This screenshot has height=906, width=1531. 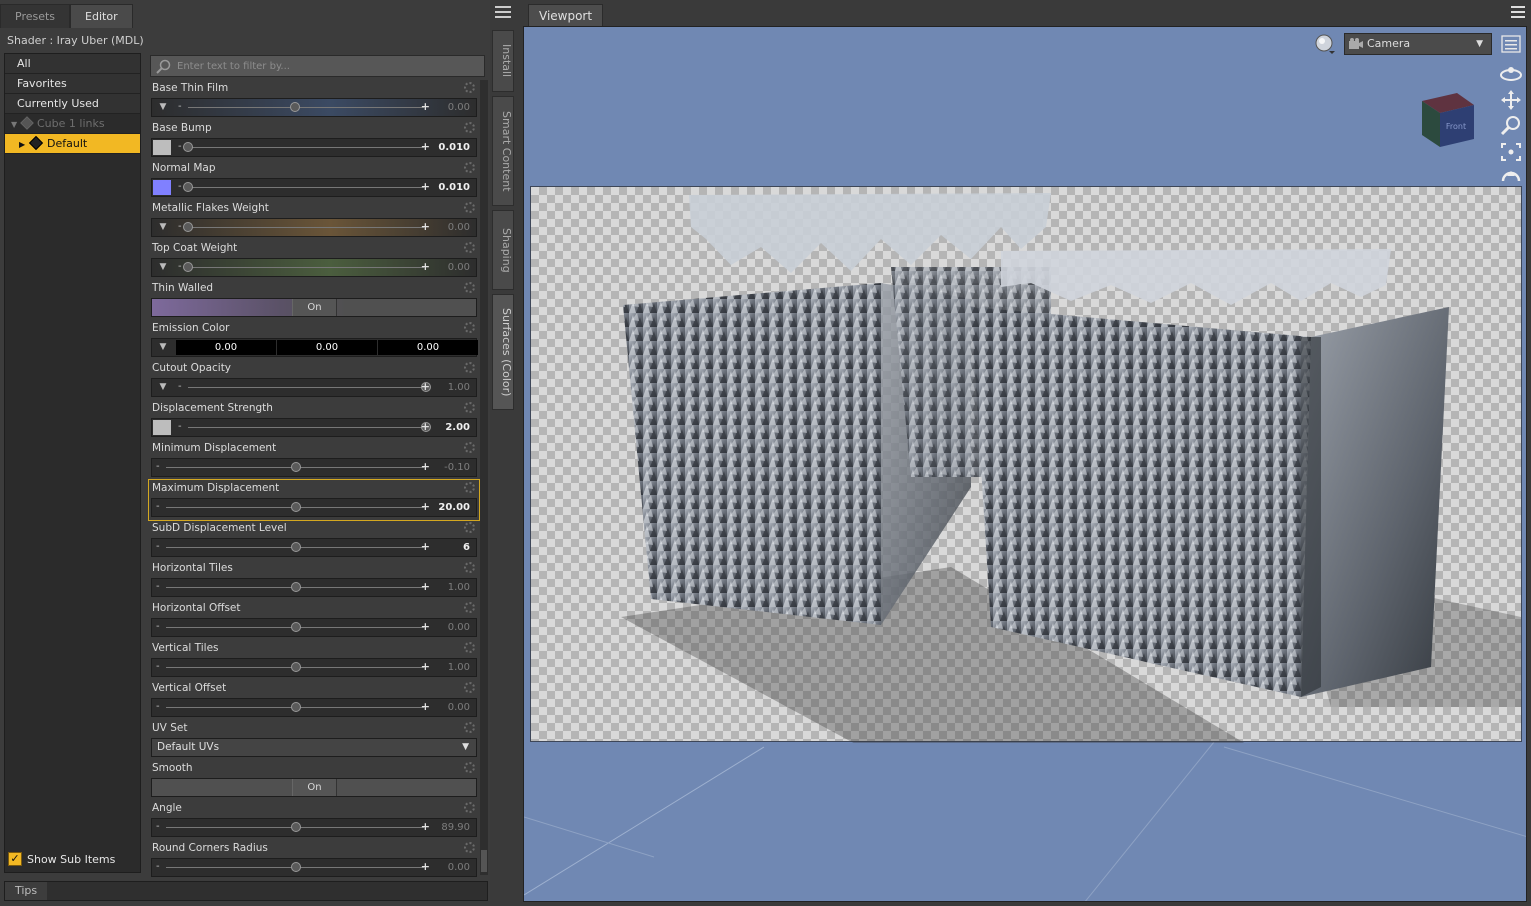 What do you see at coordinates (72, 144) in the screenshot?
I see `tree-item-default: ▶ Default` at bounding box center [72, 144].